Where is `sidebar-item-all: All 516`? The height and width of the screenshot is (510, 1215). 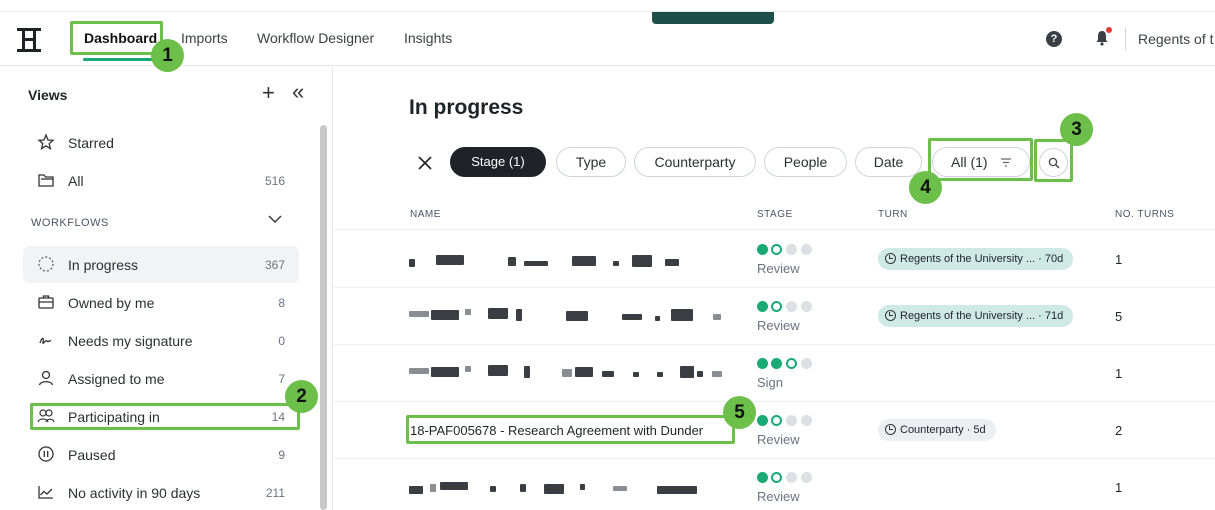 sidebar-item-all: All 516 is located at coordinates (161, 180).